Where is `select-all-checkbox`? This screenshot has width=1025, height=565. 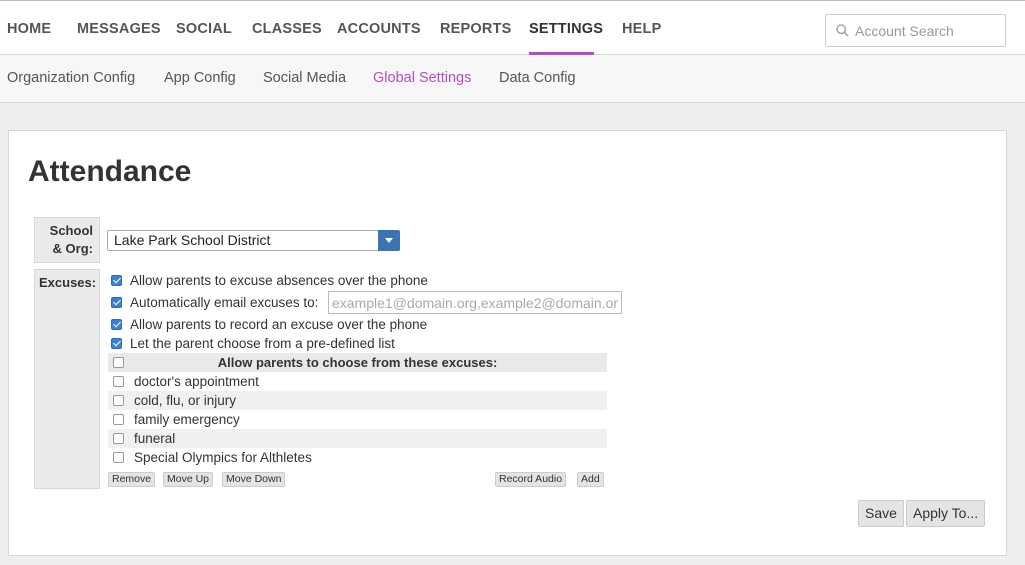 select-all-checkbox is located at coordinates (118, 362).